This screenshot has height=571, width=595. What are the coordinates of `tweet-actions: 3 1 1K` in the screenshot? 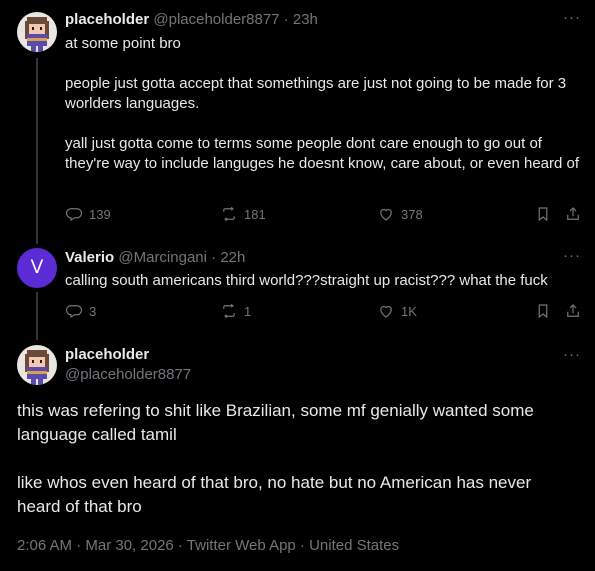 It's located at (325, 313).